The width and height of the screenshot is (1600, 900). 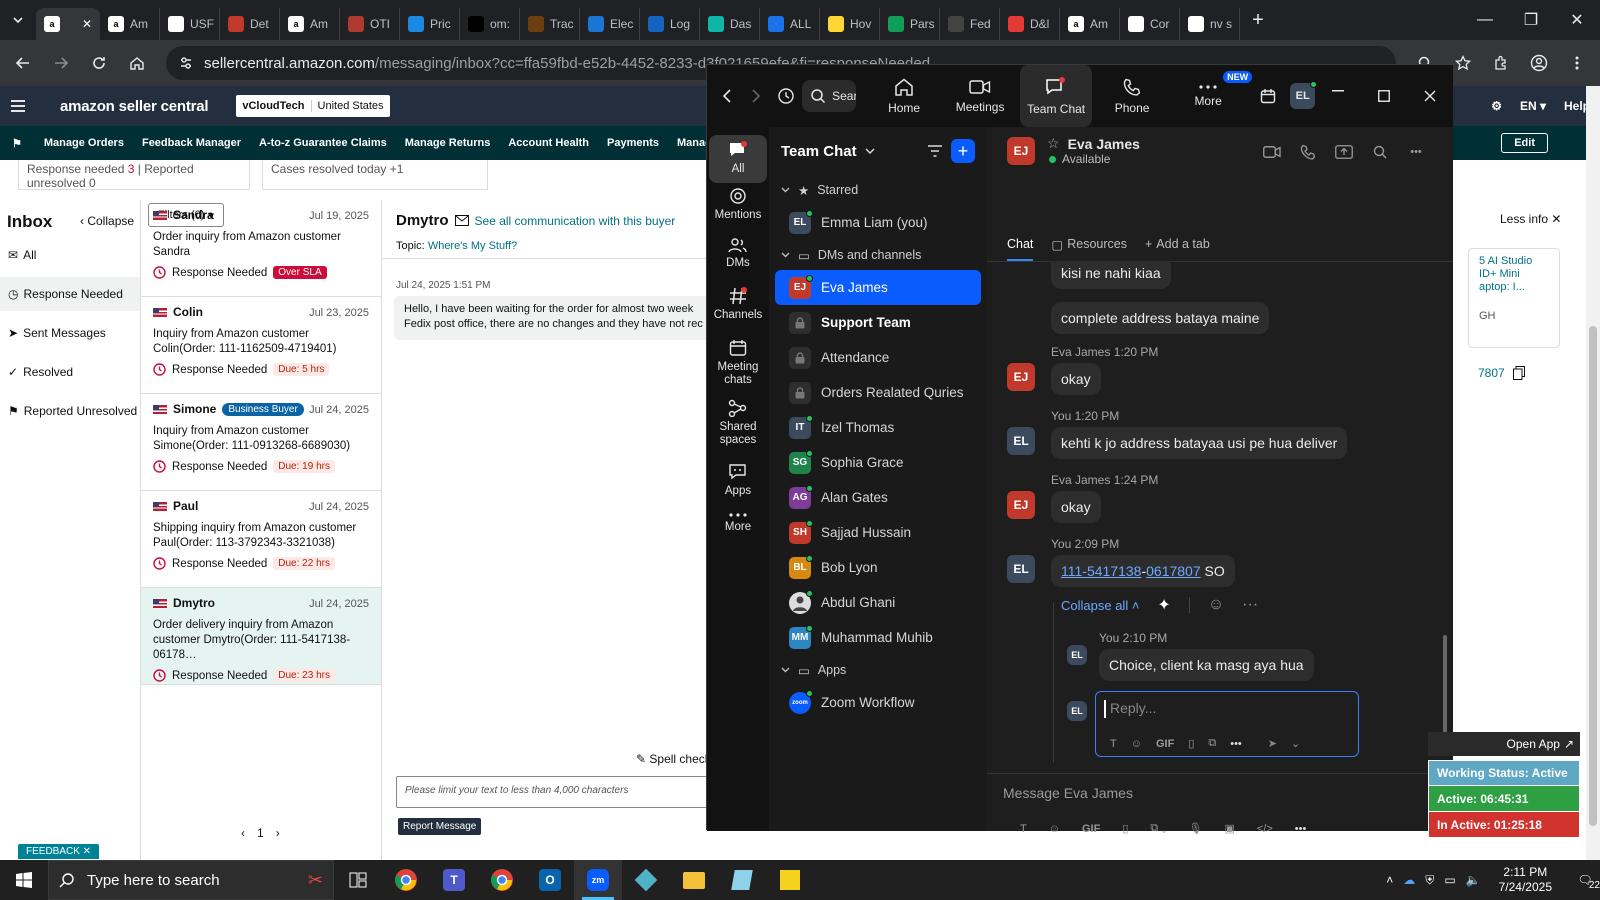 What do you see at coordinates (1577, 63) in the screenshot?
I see `browser-menu-icon` at bounding box center [1577, 63].